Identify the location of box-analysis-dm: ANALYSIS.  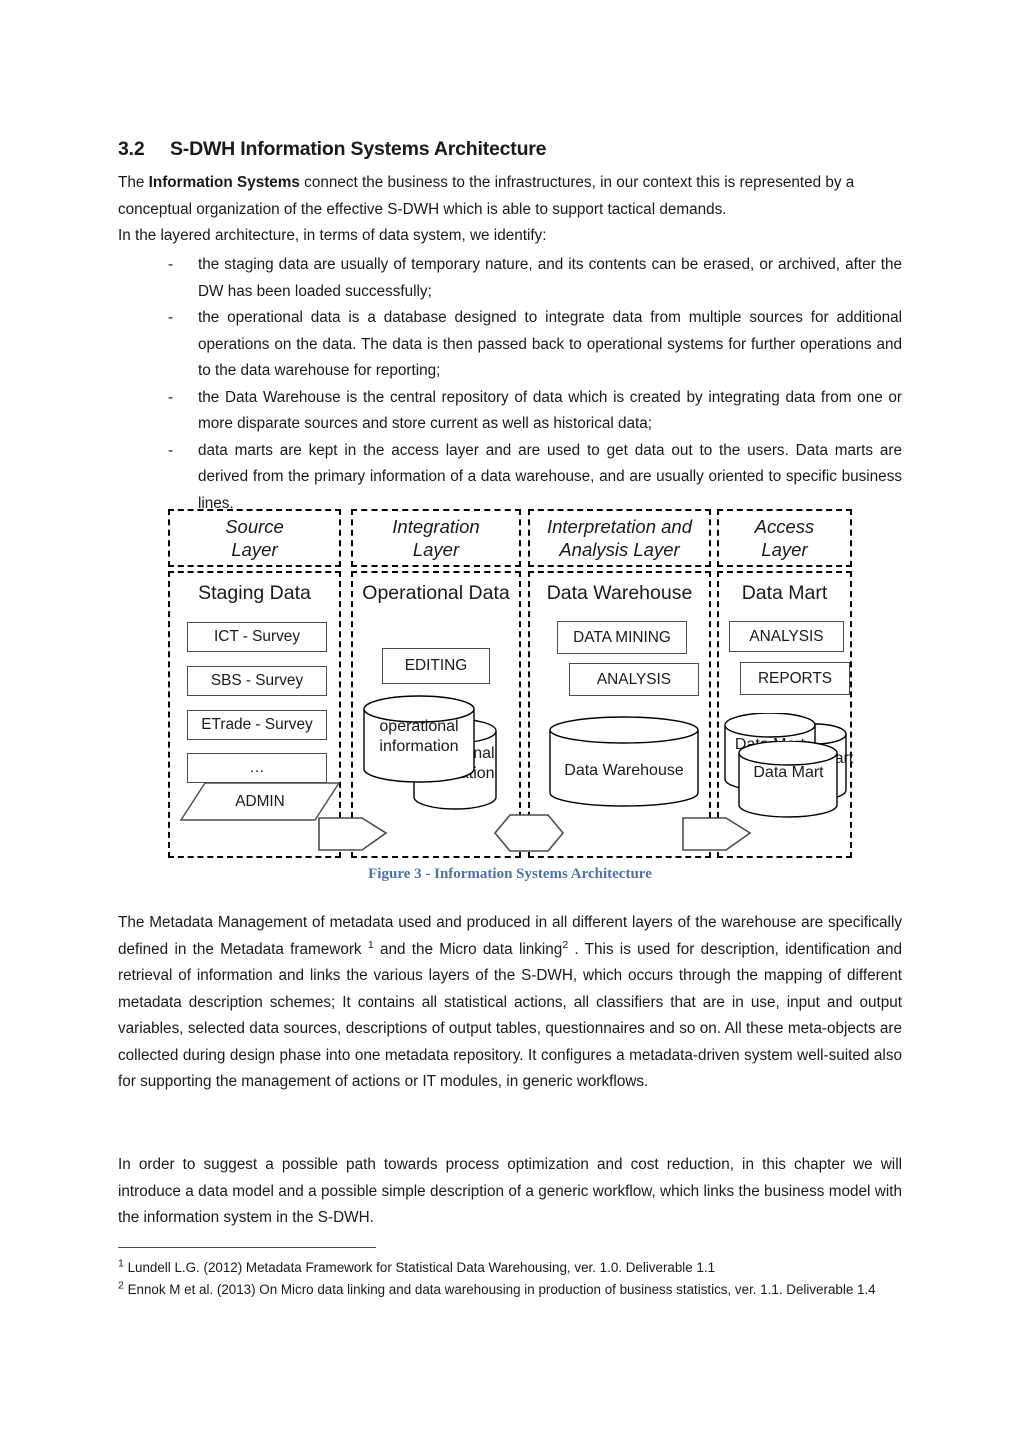
(786, 636).